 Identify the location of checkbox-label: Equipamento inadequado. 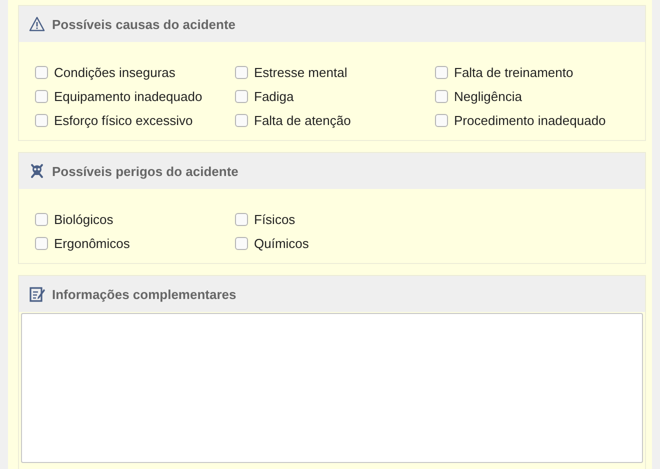
(128, 96).